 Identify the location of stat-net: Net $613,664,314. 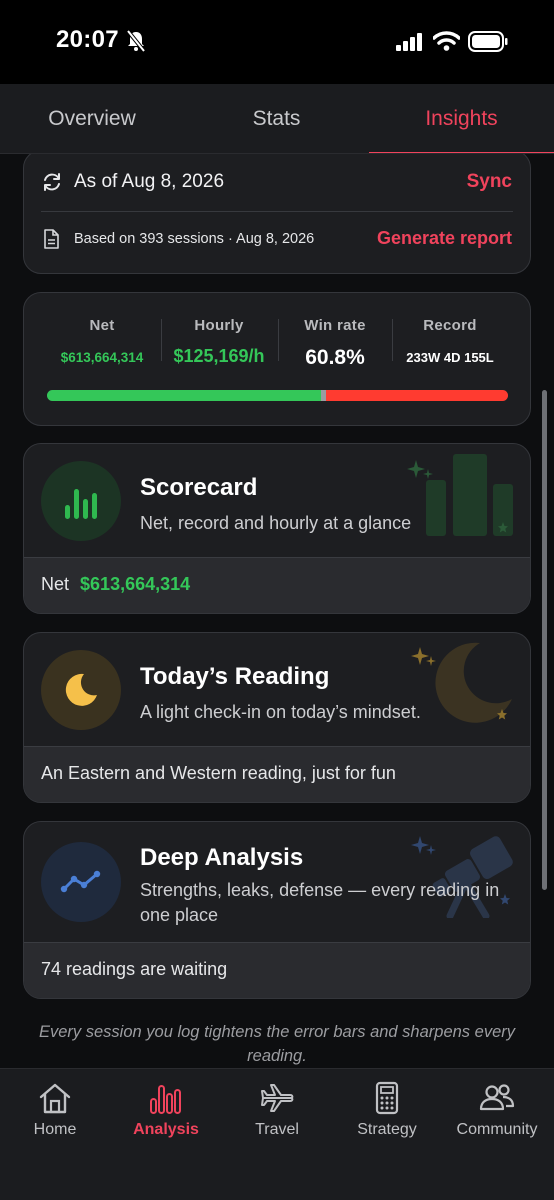
(102, 341).